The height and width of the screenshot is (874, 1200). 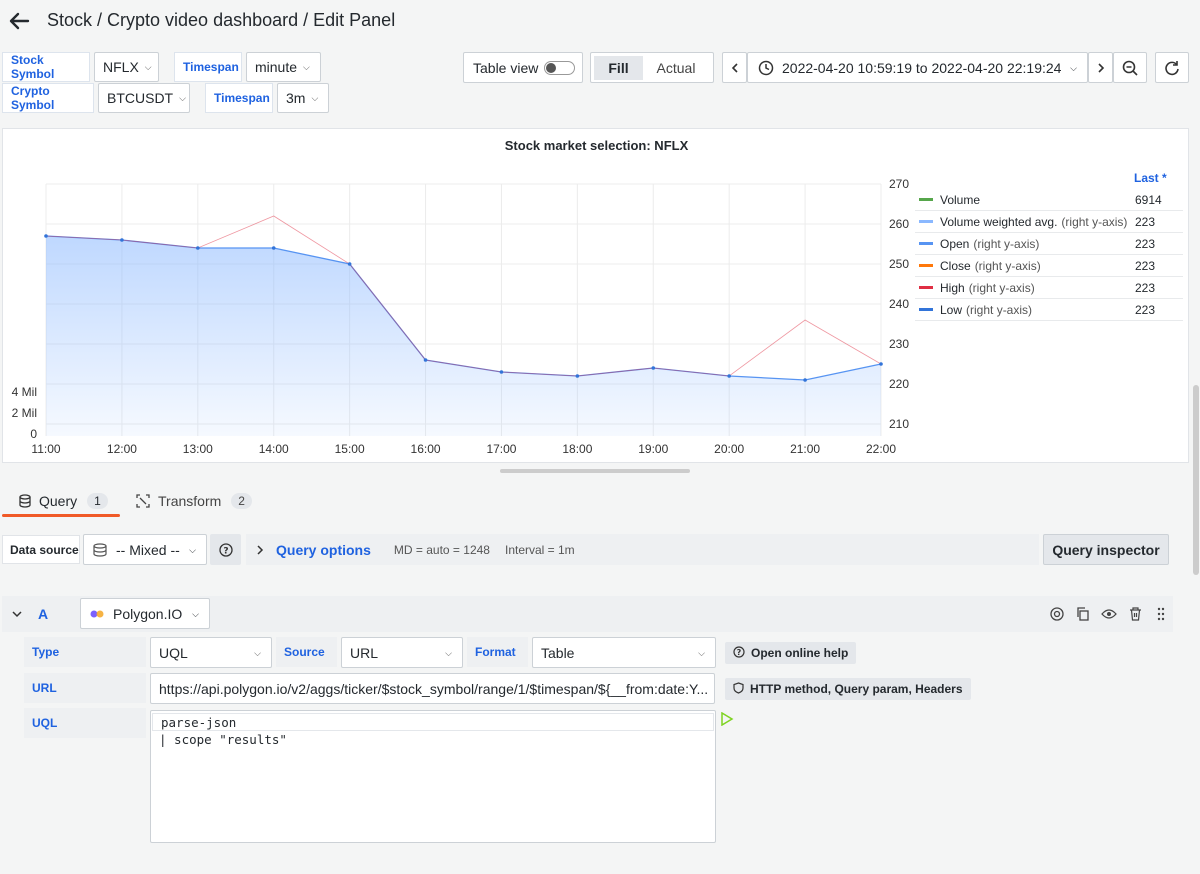 What do you see at coordinates (587, 614) in the screenshot?
I see `query-a-header: A Polygon.IO ⌵` at bounding box center [587, 614].